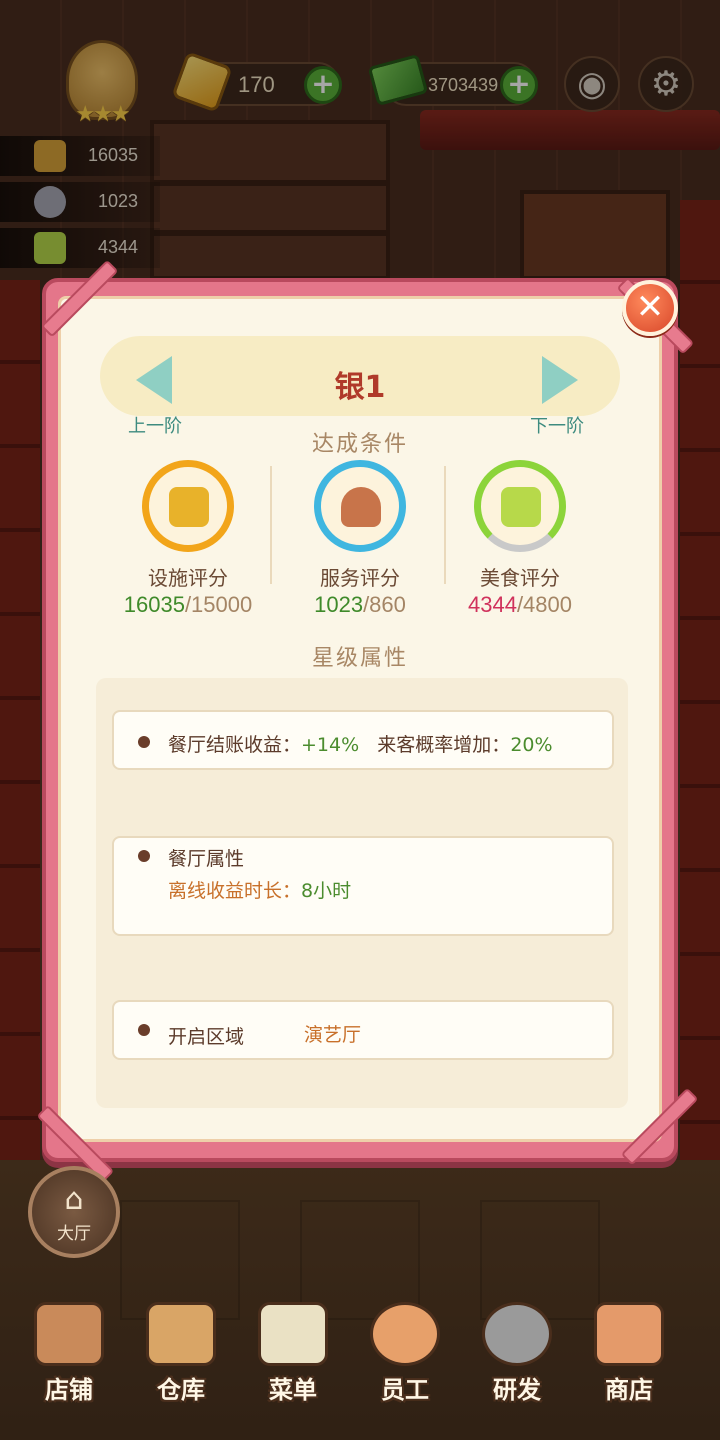 The image size is (720, 1440). I want to click on food-criterion: 美食评分 4344/4800, so click(520, 540).